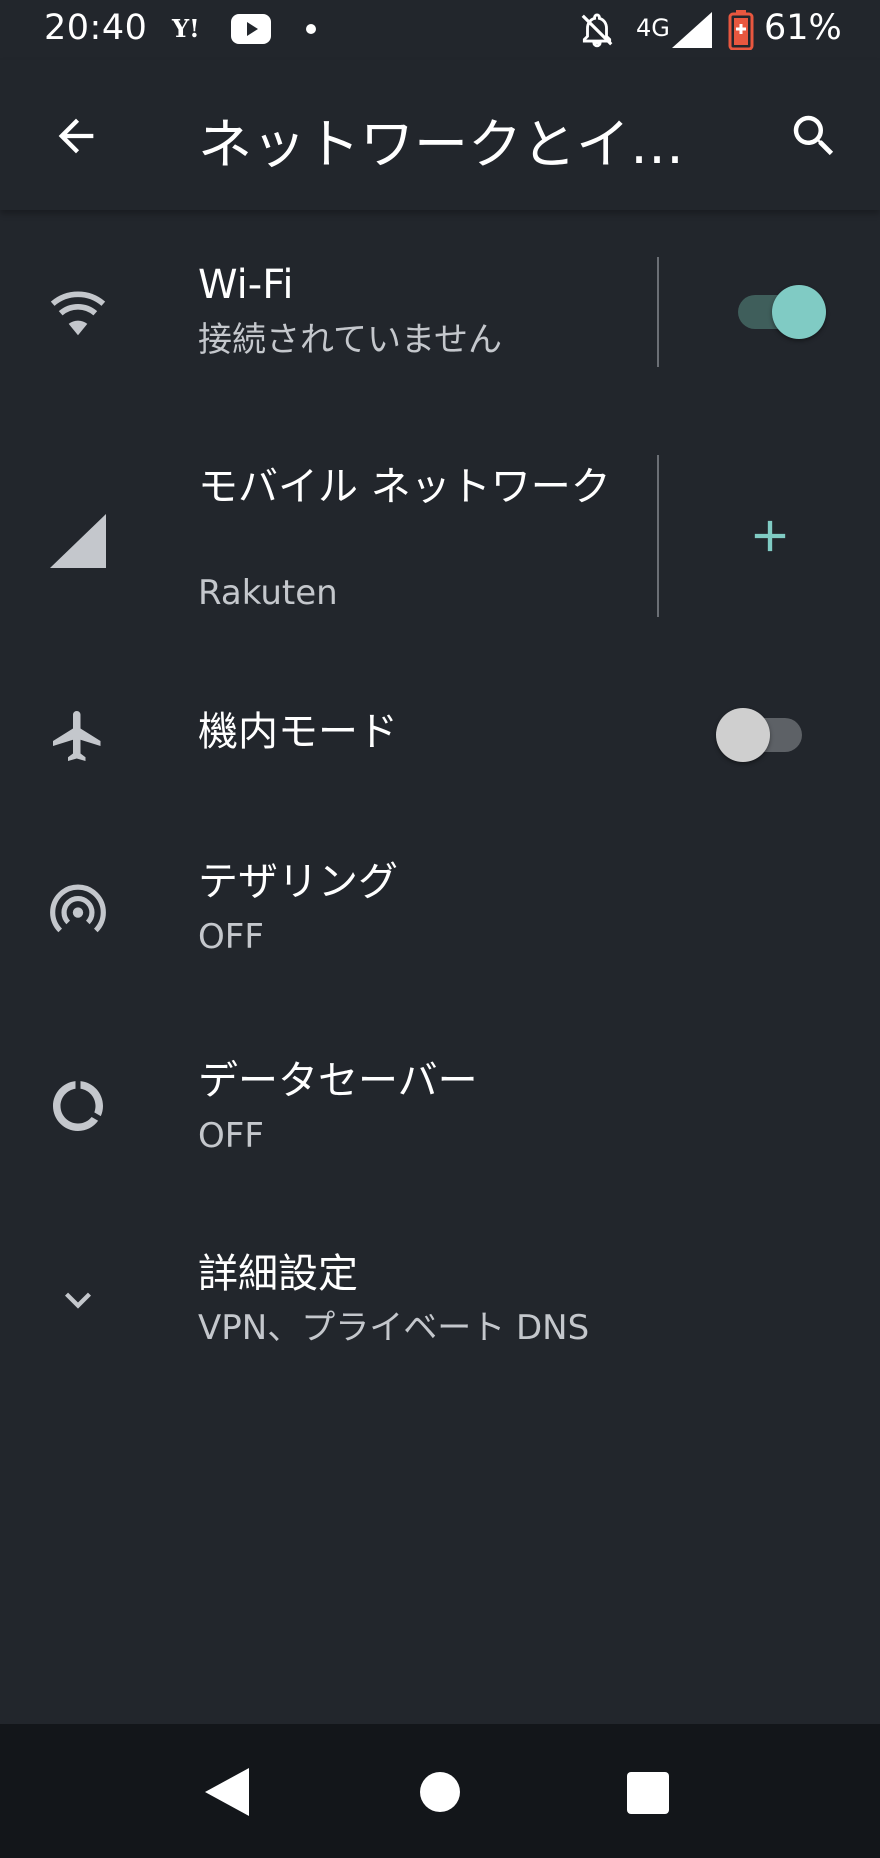 This screenshot has width=880, height=1858. What do you see at coordinates (298, 732) in the screenshot?
I see `airplane-mode-title: 機内モード` at bounding box center [298, 732].